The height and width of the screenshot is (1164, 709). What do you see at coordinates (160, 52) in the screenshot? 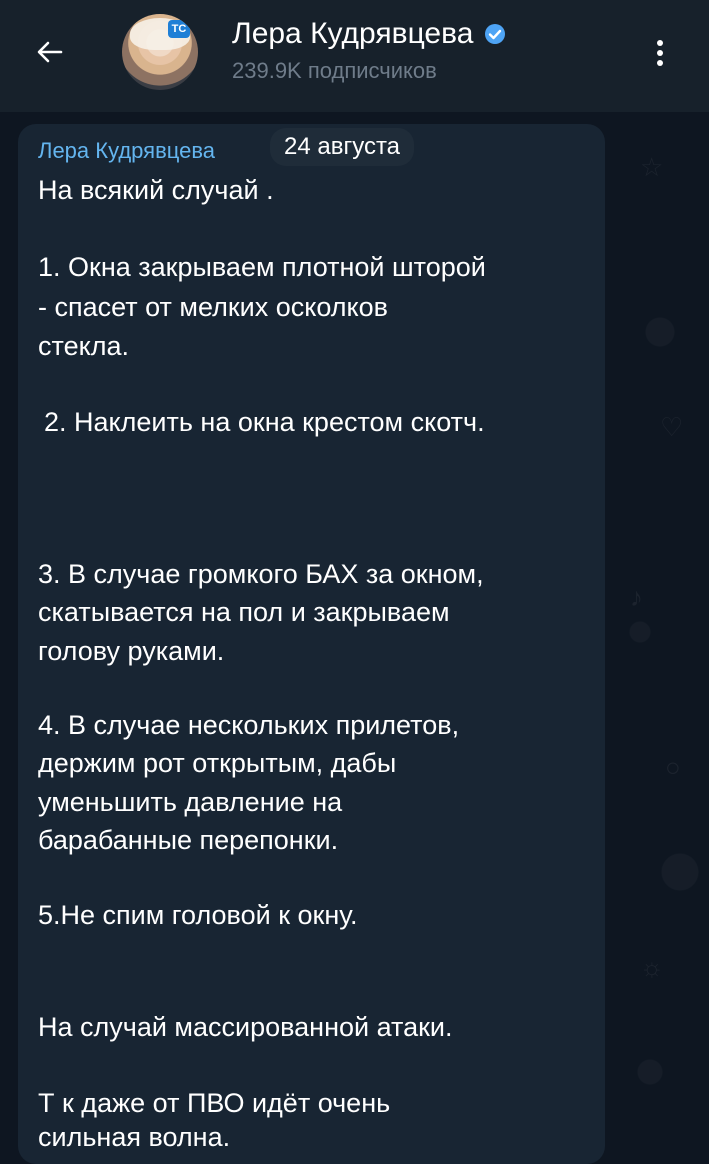
I see `avatar: TC` at bounding box center [160, 52].